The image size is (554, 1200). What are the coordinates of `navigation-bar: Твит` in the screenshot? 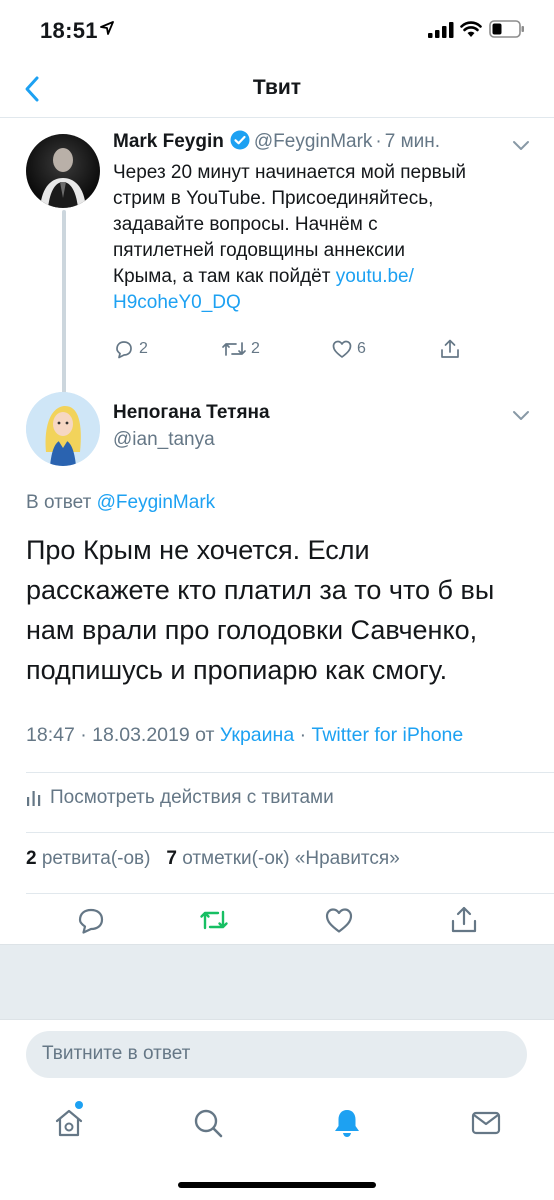 It's located at (277, 90).